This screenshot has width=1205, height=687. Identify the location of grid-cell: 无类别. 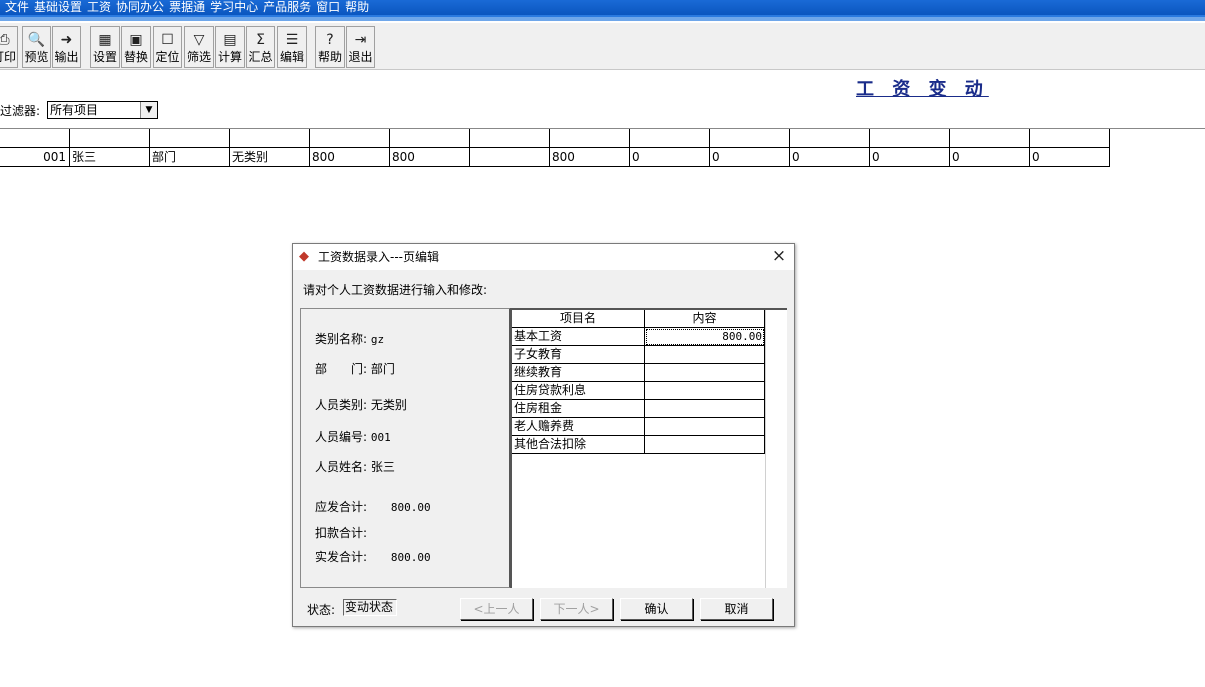
(270, 157).